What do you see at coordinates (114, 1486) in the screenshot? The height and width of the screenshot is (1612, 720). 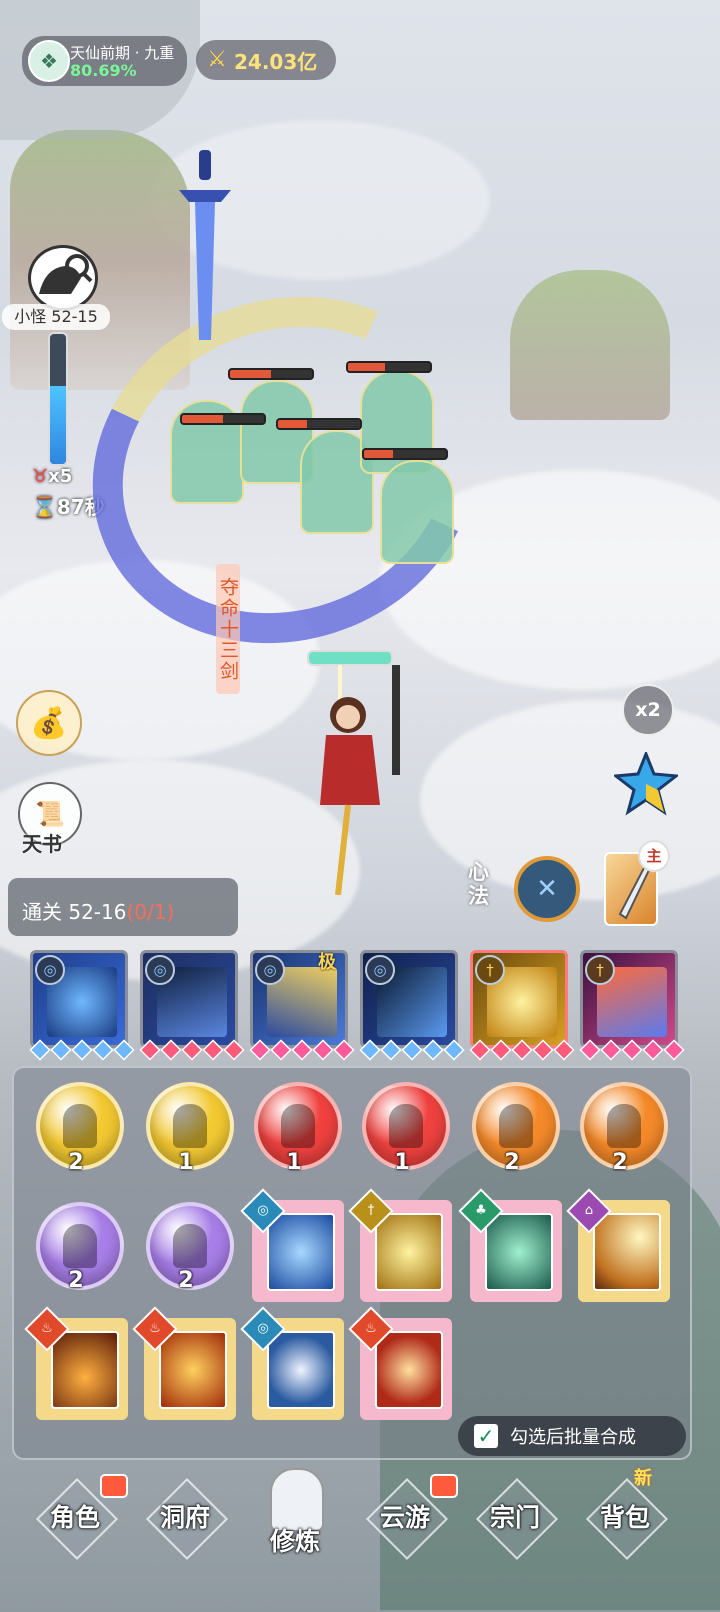 I see `gift-badge-icon` at bounding box center [114, 1486].